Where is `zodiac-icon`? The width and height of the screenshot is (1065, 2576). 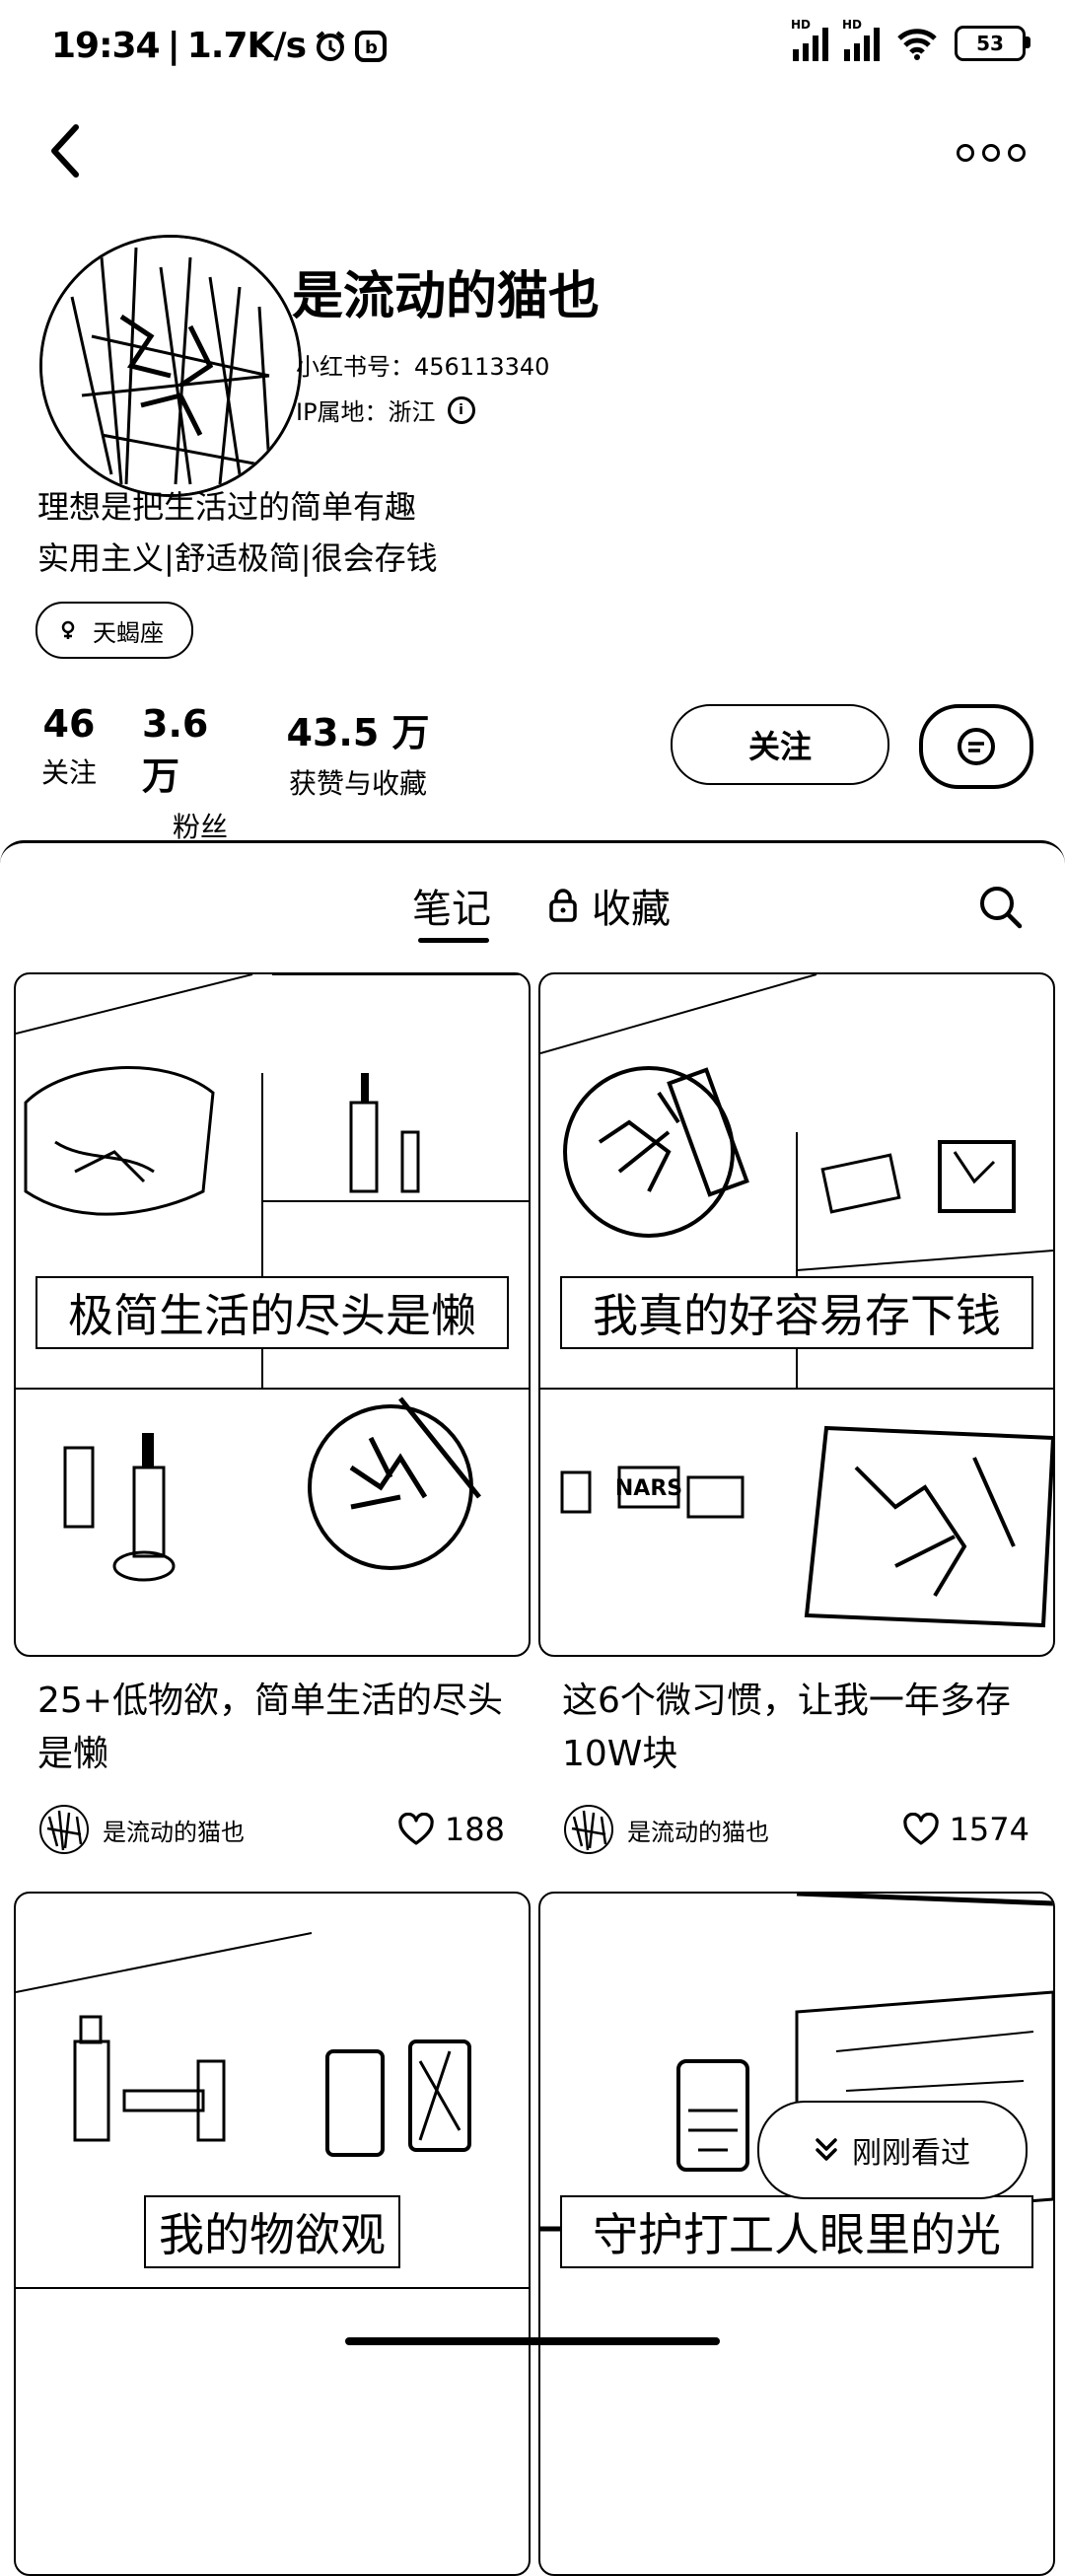
zodiac-icon is located at coordinates (68, 629).